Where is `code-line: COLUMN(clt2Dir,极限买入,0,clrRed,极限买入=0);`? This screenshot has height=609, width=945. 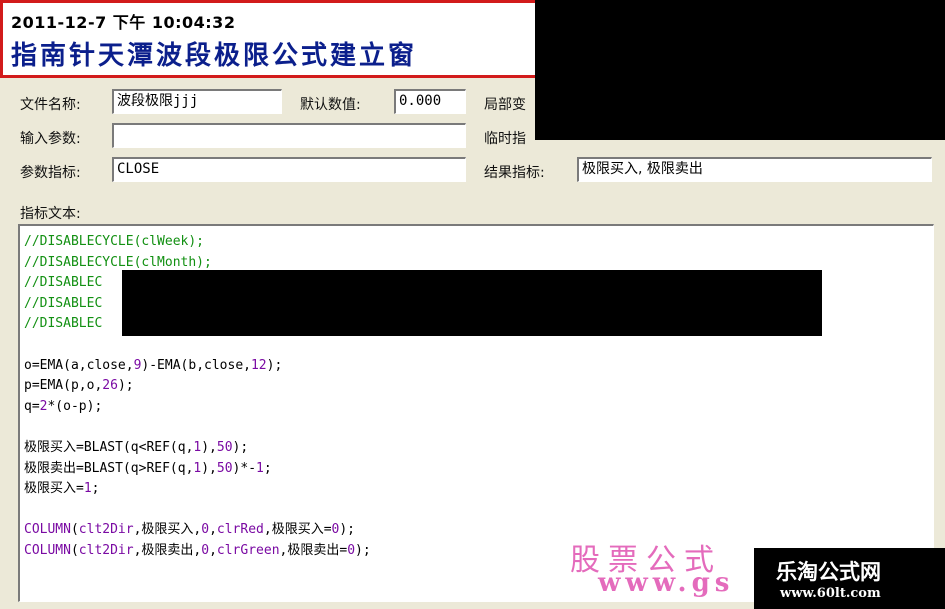 code-line: COLUMN(clt2Dir,极限买入,0,clrRed,极限买入=0); is located at coordinates (197, 530).